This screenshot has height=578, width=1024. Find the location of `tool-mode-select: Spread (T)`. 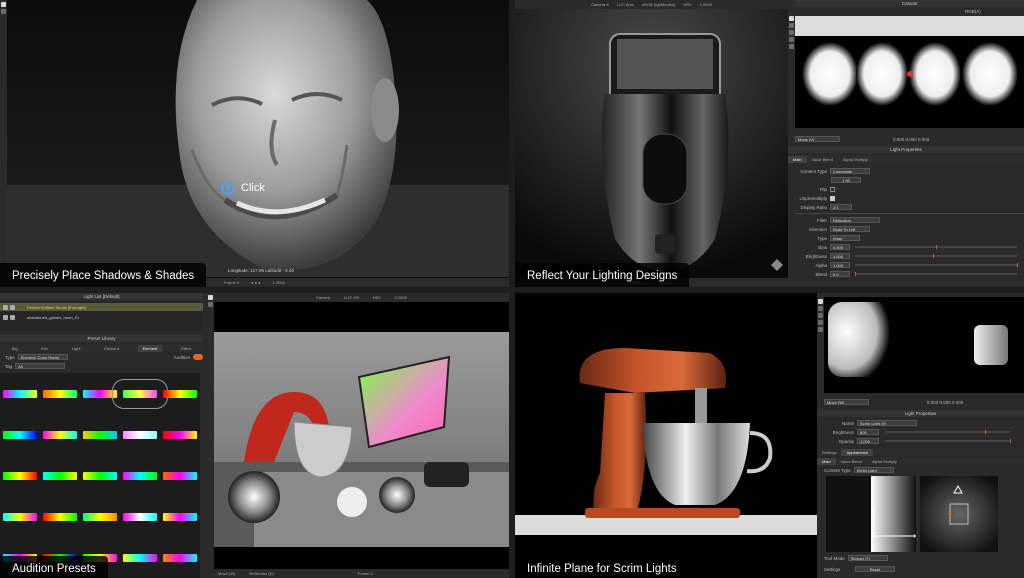

tool-mode-select: Spread (T) is located at coordinates (867, 558).